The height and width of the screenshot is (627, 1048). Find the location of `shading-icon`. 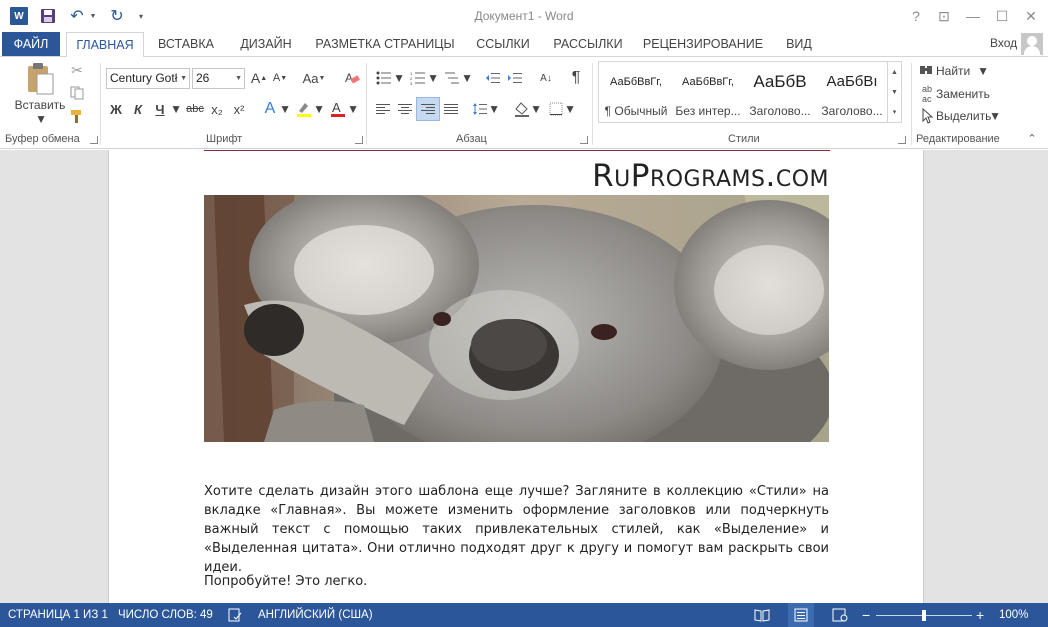

shading-icon is located at coordinates (522, 109).